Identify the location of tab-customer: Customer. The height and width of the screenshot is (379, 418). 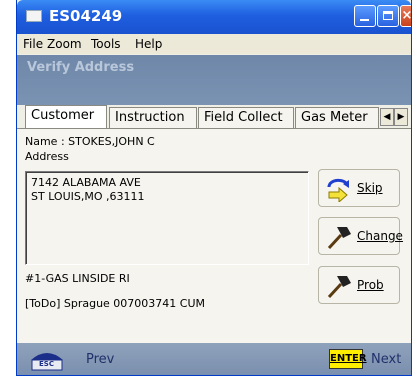
(66, 116).